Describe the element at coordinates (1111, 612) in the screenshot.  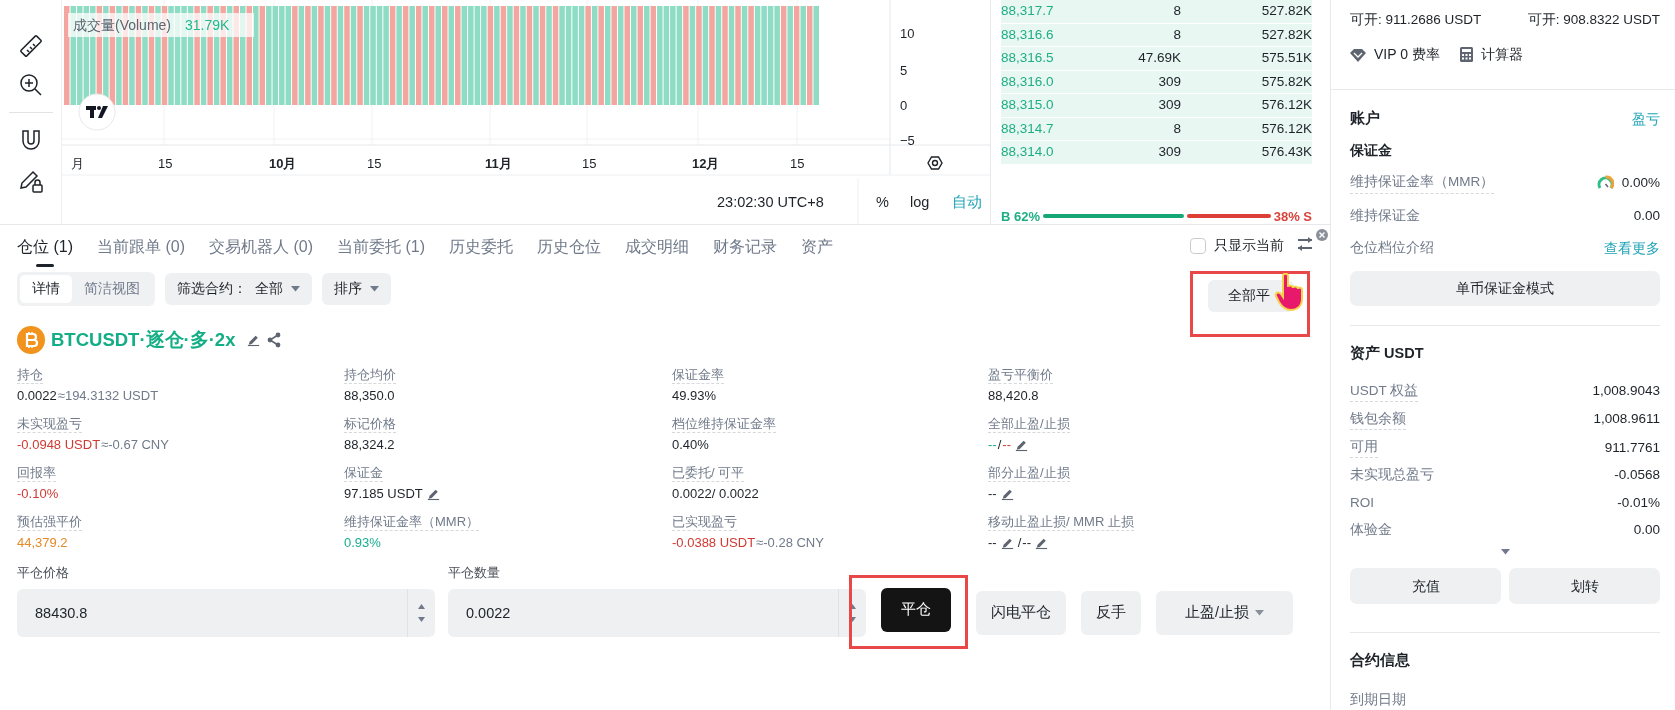
I see `action-button: 反手` at that location.